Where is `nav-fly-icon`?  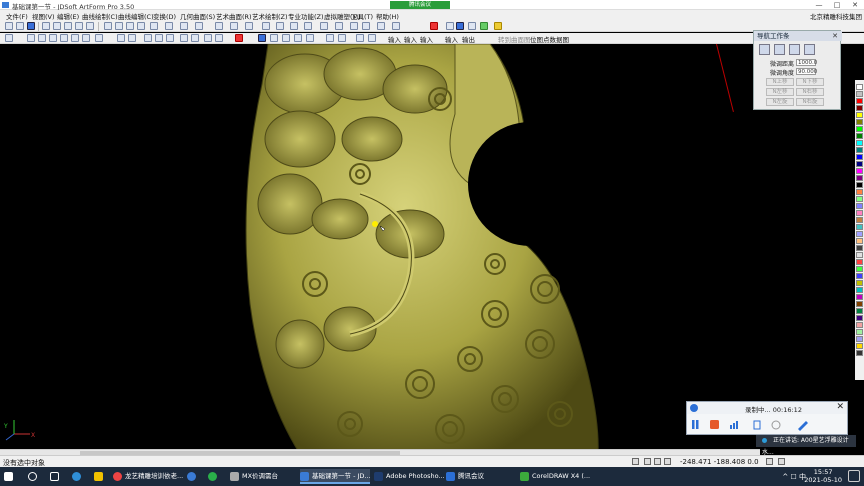
nav-fly-icon is located at coordinates (809, 49).